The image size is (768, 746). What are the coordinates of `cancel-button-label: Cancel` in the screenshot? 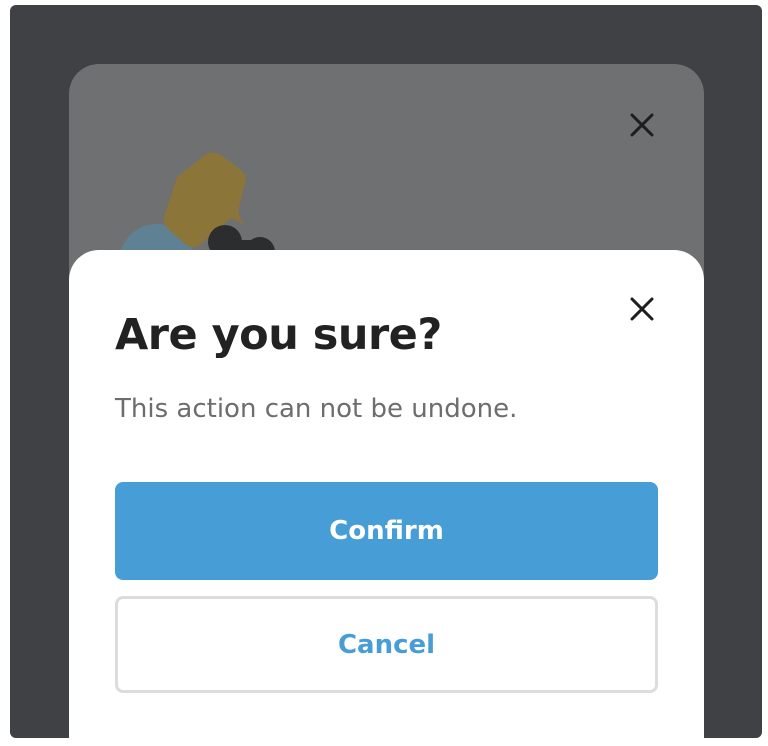 It's located at (386, 644).